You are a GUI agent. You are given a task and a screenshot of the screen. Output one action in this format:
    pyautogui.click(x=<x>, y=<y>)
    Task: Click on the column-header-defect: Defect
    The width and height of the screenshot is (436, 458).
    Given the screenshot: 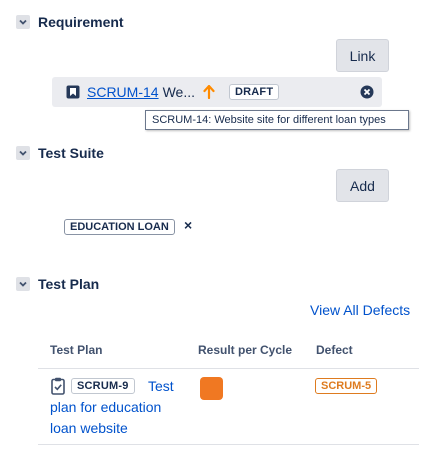 What is the action you would take?
    pyautogui.click(x=334, y=350)
    